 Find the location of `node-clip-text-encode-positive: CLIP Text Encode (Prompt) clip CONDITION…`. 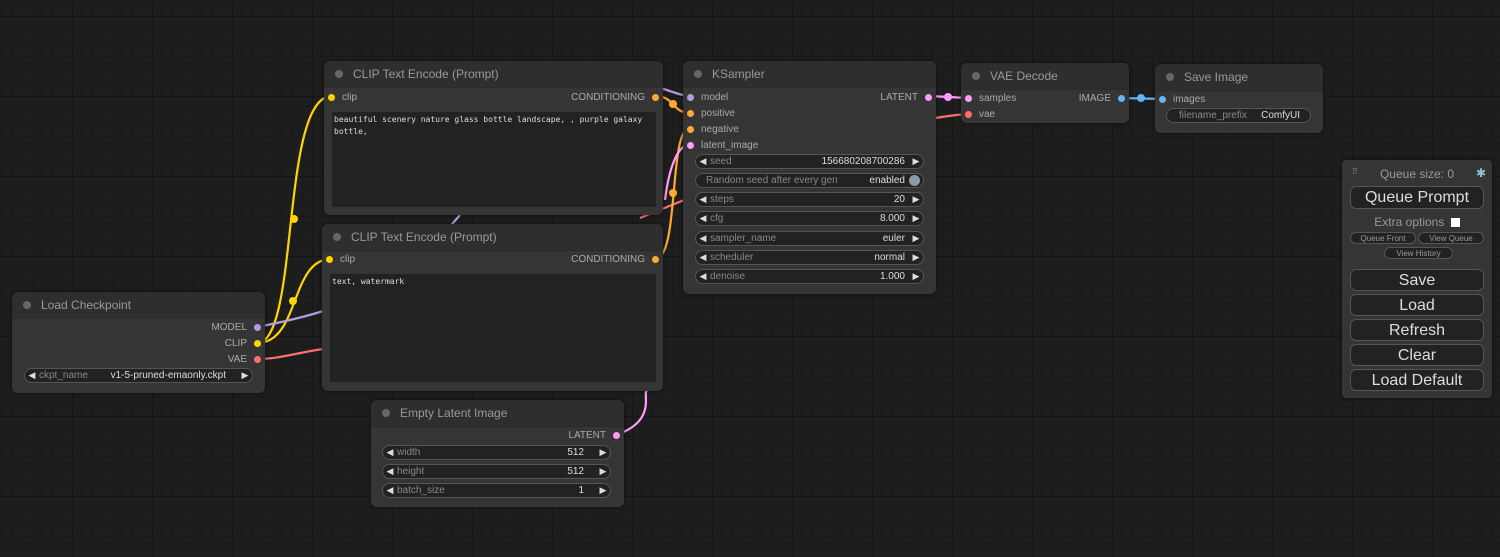

node-clip-text-encode-positive: CLIP Text Encode (Prompt) clip CONDITION… is located at coordinates (493, 138).